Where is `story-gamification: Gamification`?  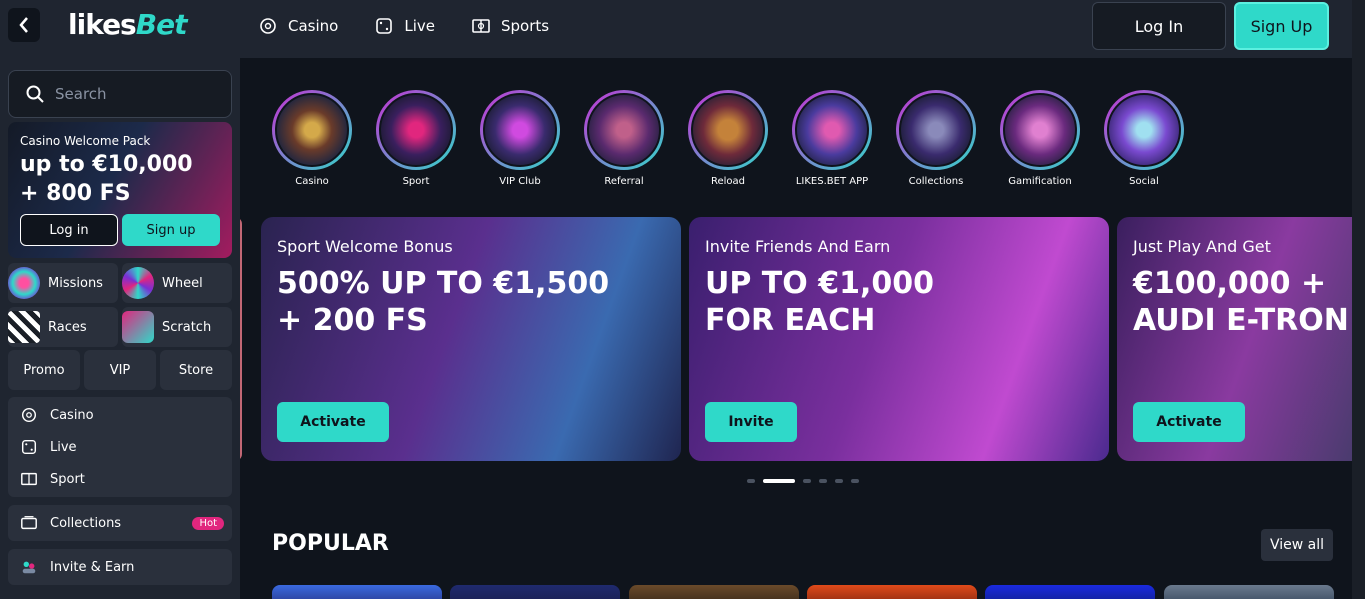 story-gamification: Gamification is located at coordinates (1040, 138).